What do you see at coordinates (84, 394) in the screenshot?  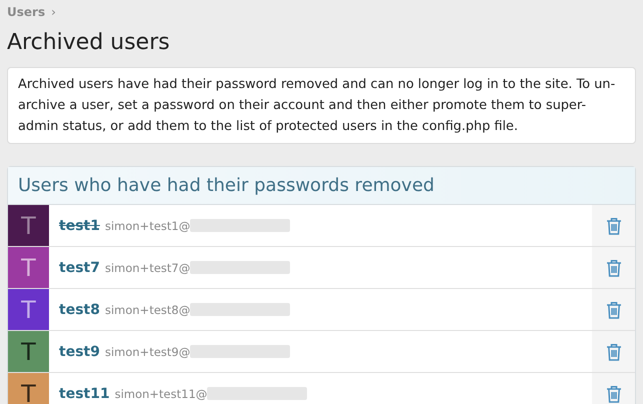 I see `user-name-link: test11` at bounding box center [84, 394].